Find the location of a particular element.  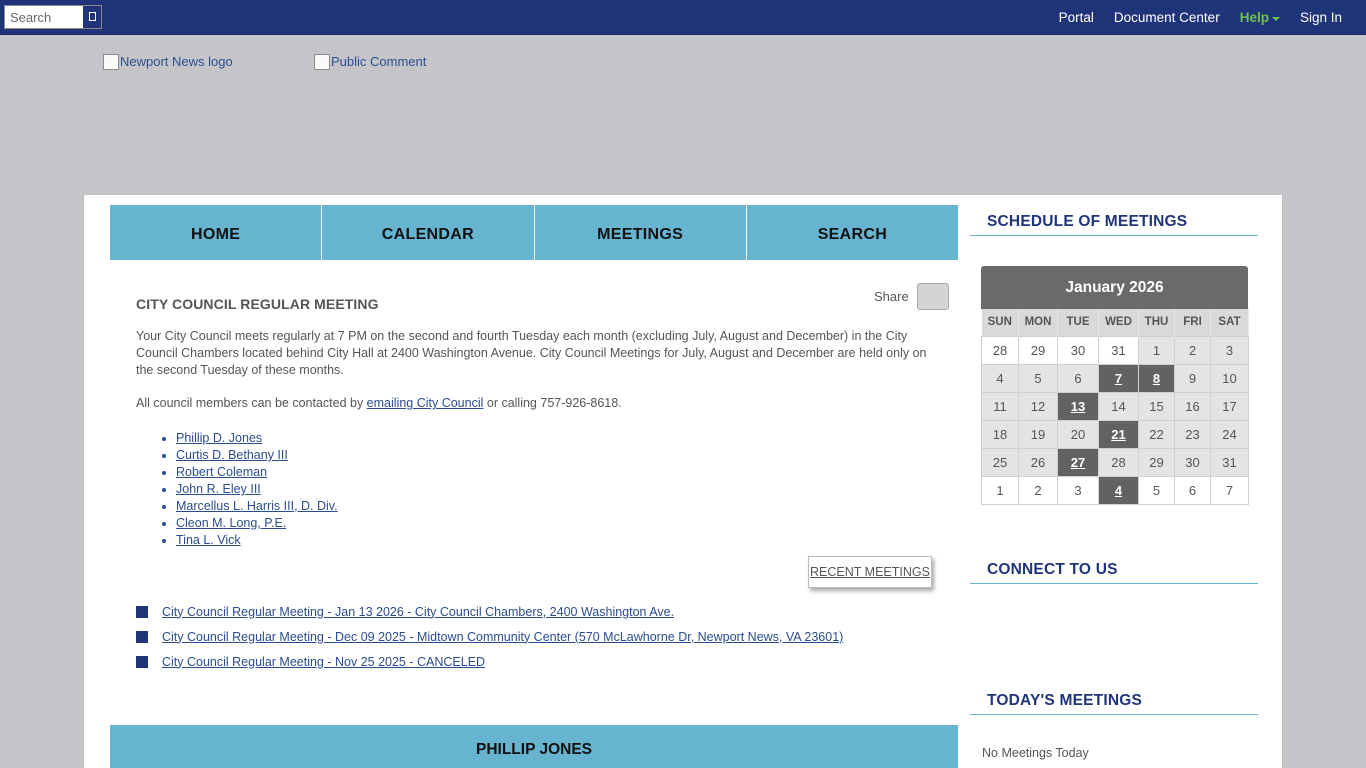

help-menu: Help is located at coordinates (1260, 17).